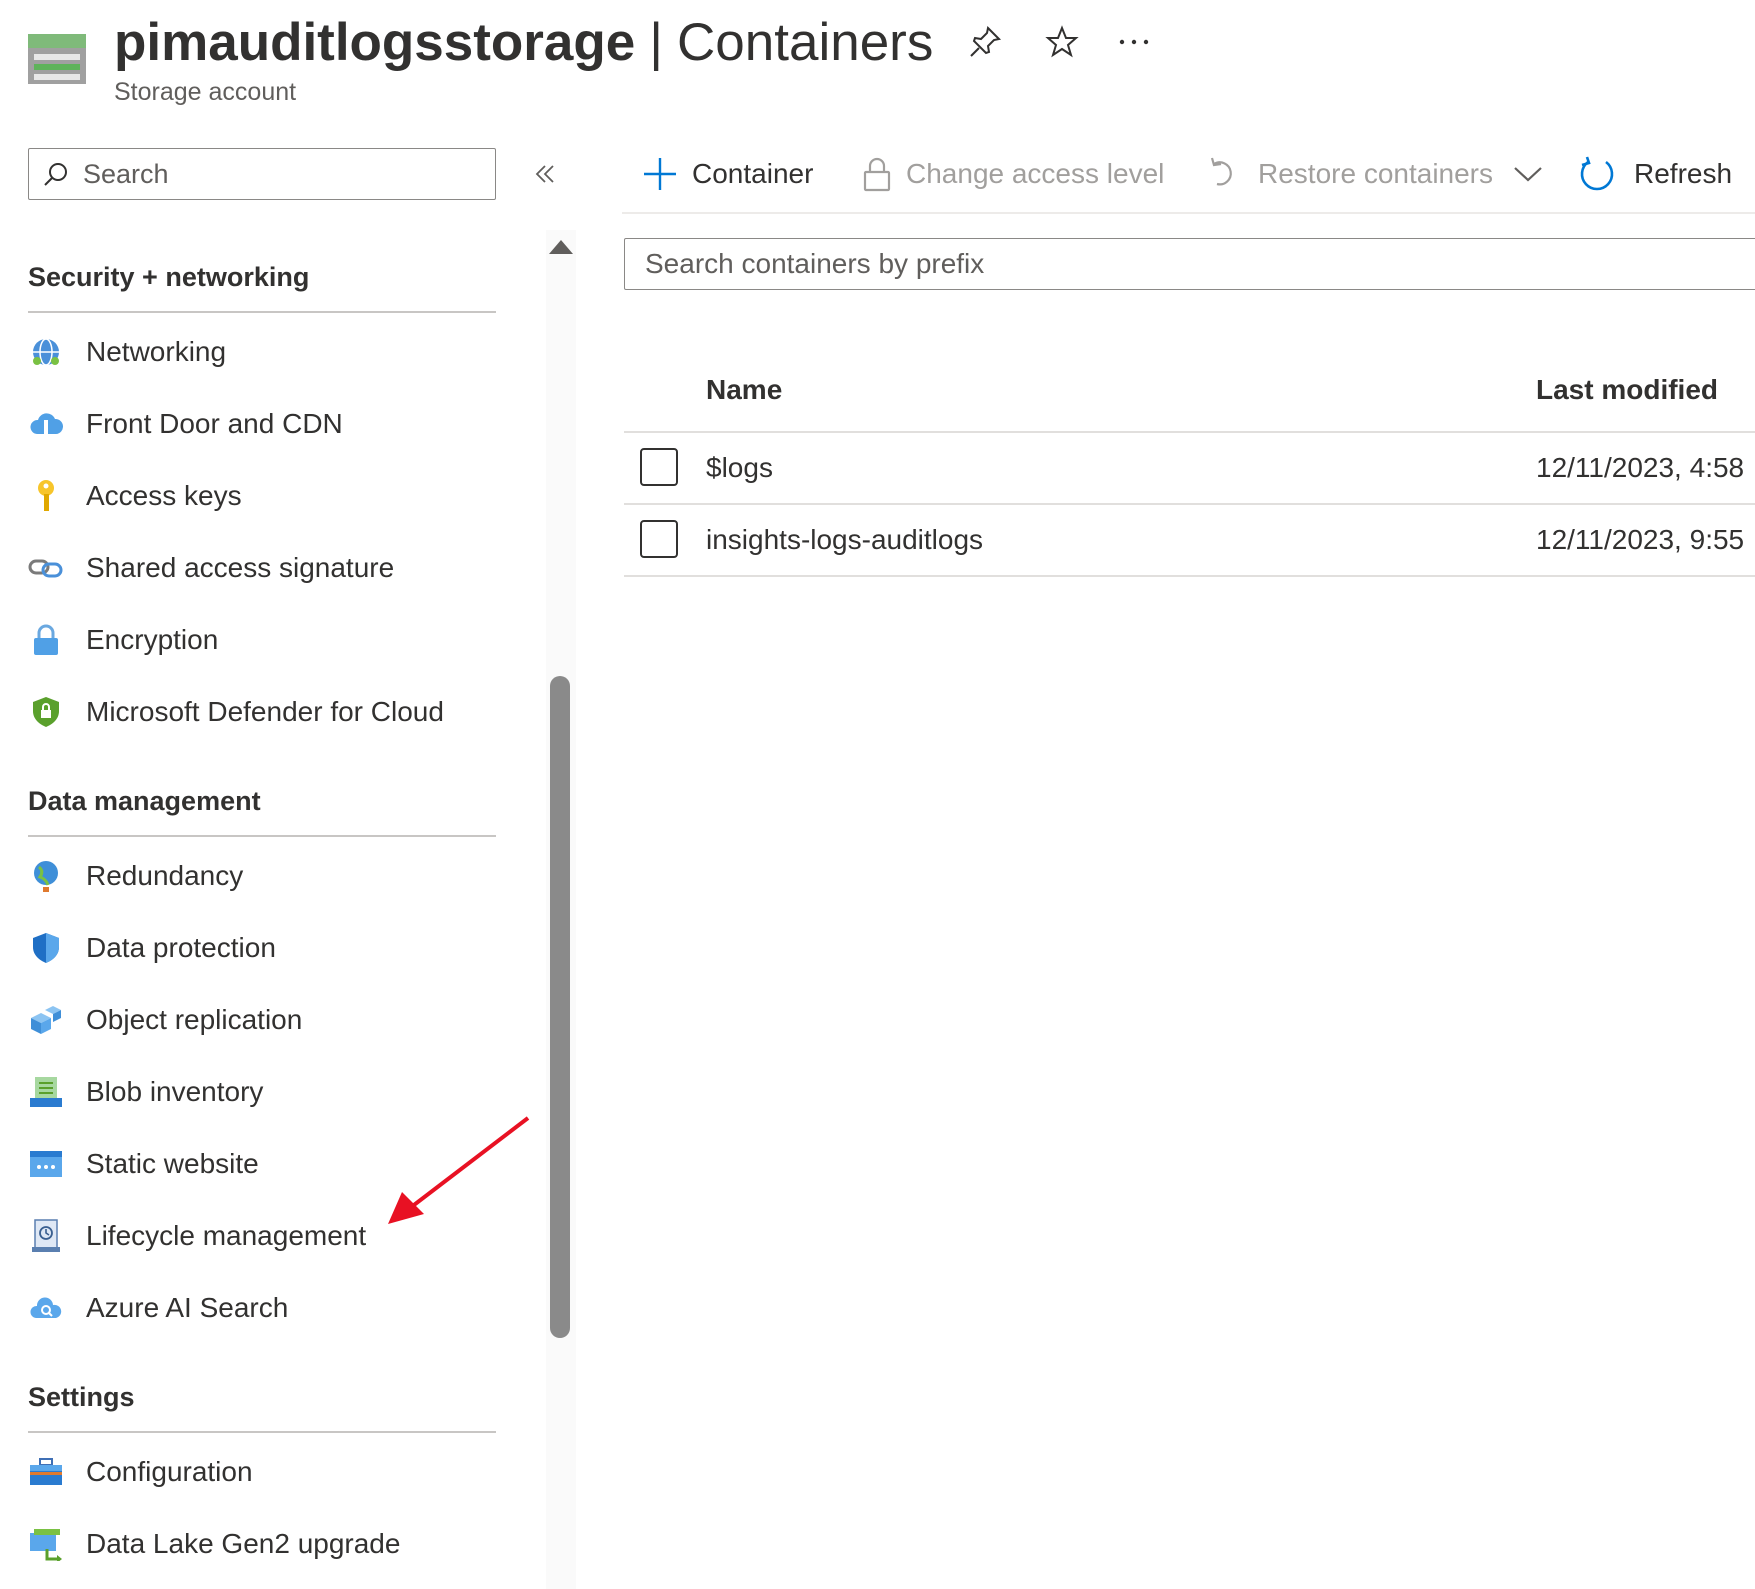 The width and height of the screenshot is (1755, 1589). What do you see at coordinates (805, 42) in the screenshot?
I see `section-name: Containers` at bounding box center [805, 42].